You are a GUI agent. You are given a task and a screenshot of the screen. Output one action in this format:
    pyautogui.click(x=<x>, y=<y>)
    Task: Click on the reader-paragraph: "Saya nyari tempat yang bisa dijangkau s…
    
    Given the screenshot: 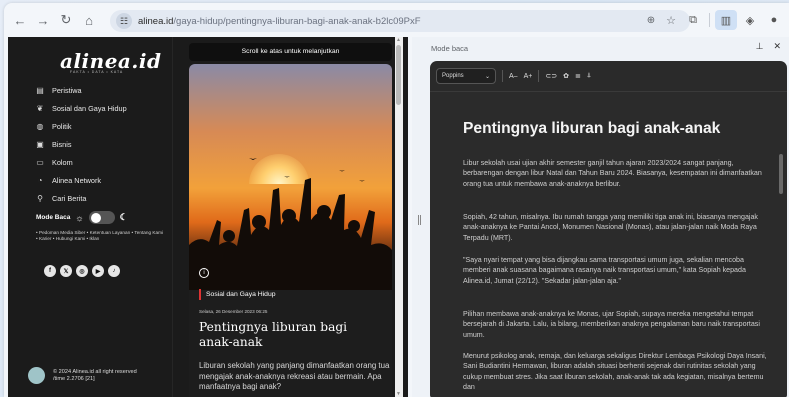 What is the action you would take?
    pyautogui.click(x=604, y=270)
    